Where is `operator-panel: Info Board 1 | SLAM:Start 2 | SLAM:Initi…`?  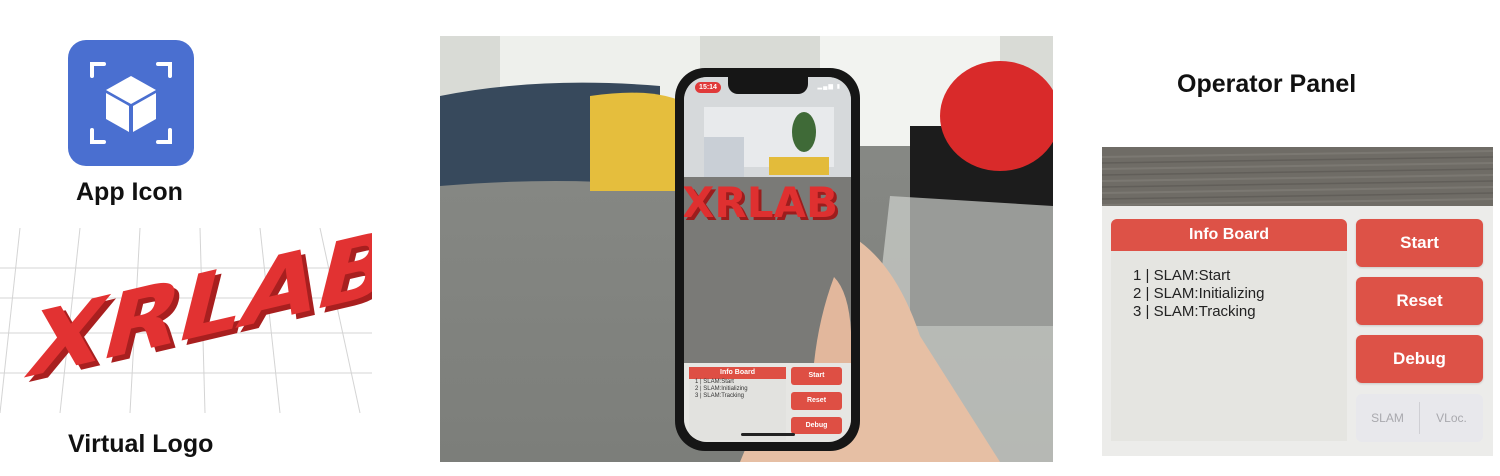
operator-panel: Info Board 1 | SLAM:Start 2 | SLAM:Initi… is located at coordinates (1297, 331).